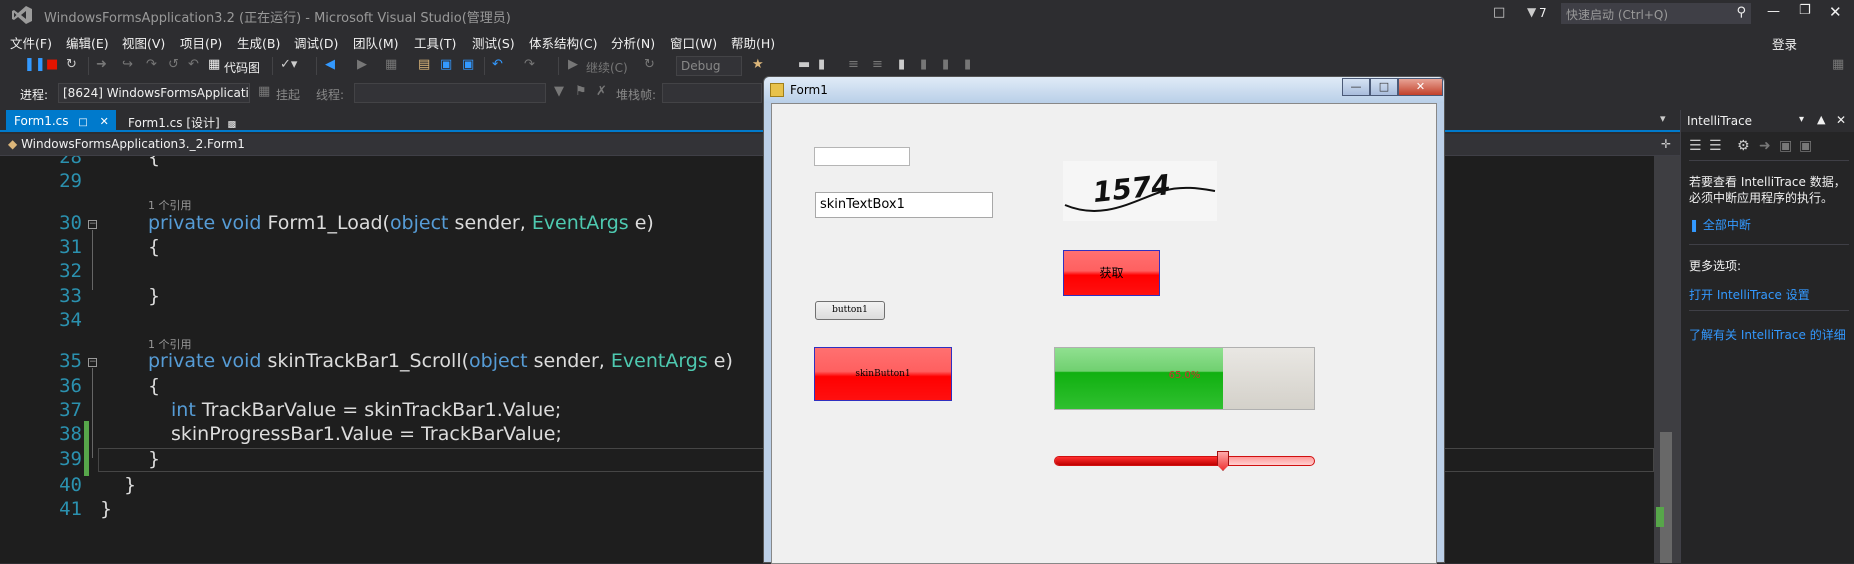 The image size is (1854, 564). I want to click on suspend-label: 挂起, so click(288, 94).